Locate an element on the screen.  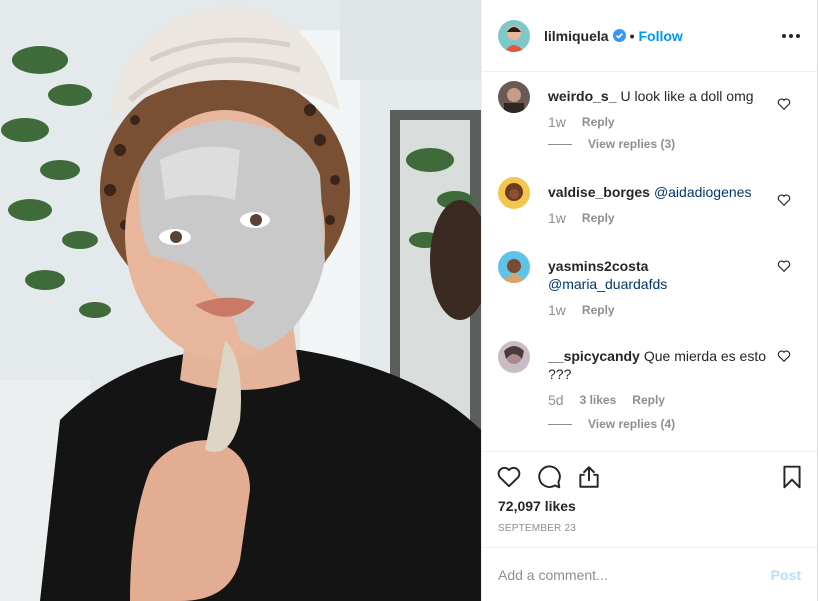
post-button: Post is located at coordinates (786, 575).